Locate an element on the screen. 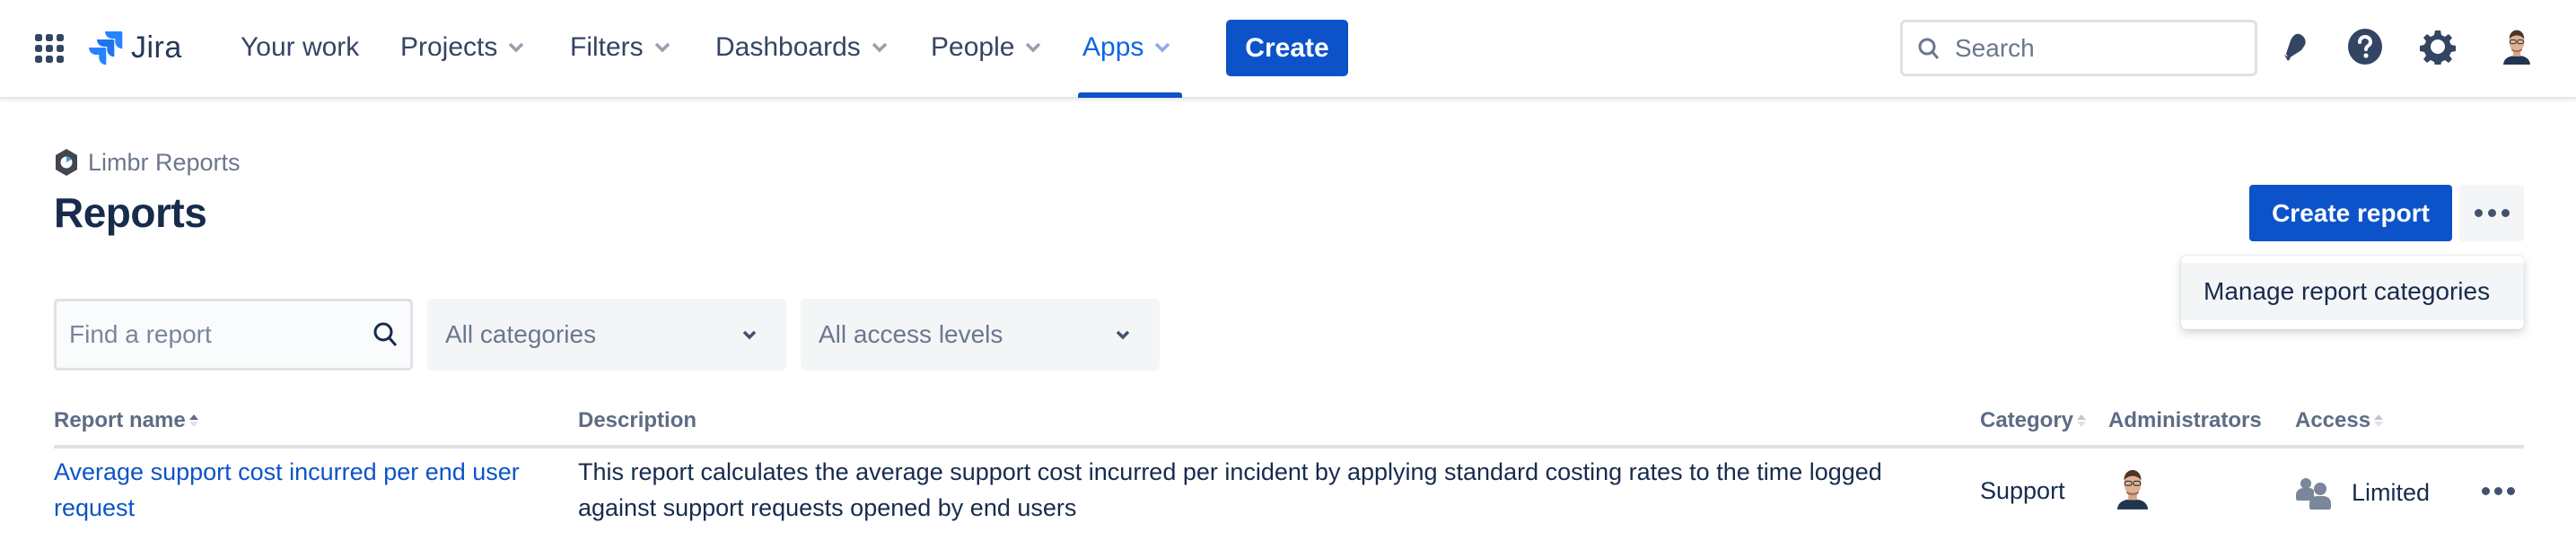  settings-gear-icon is located at coordinates (2438, 46).